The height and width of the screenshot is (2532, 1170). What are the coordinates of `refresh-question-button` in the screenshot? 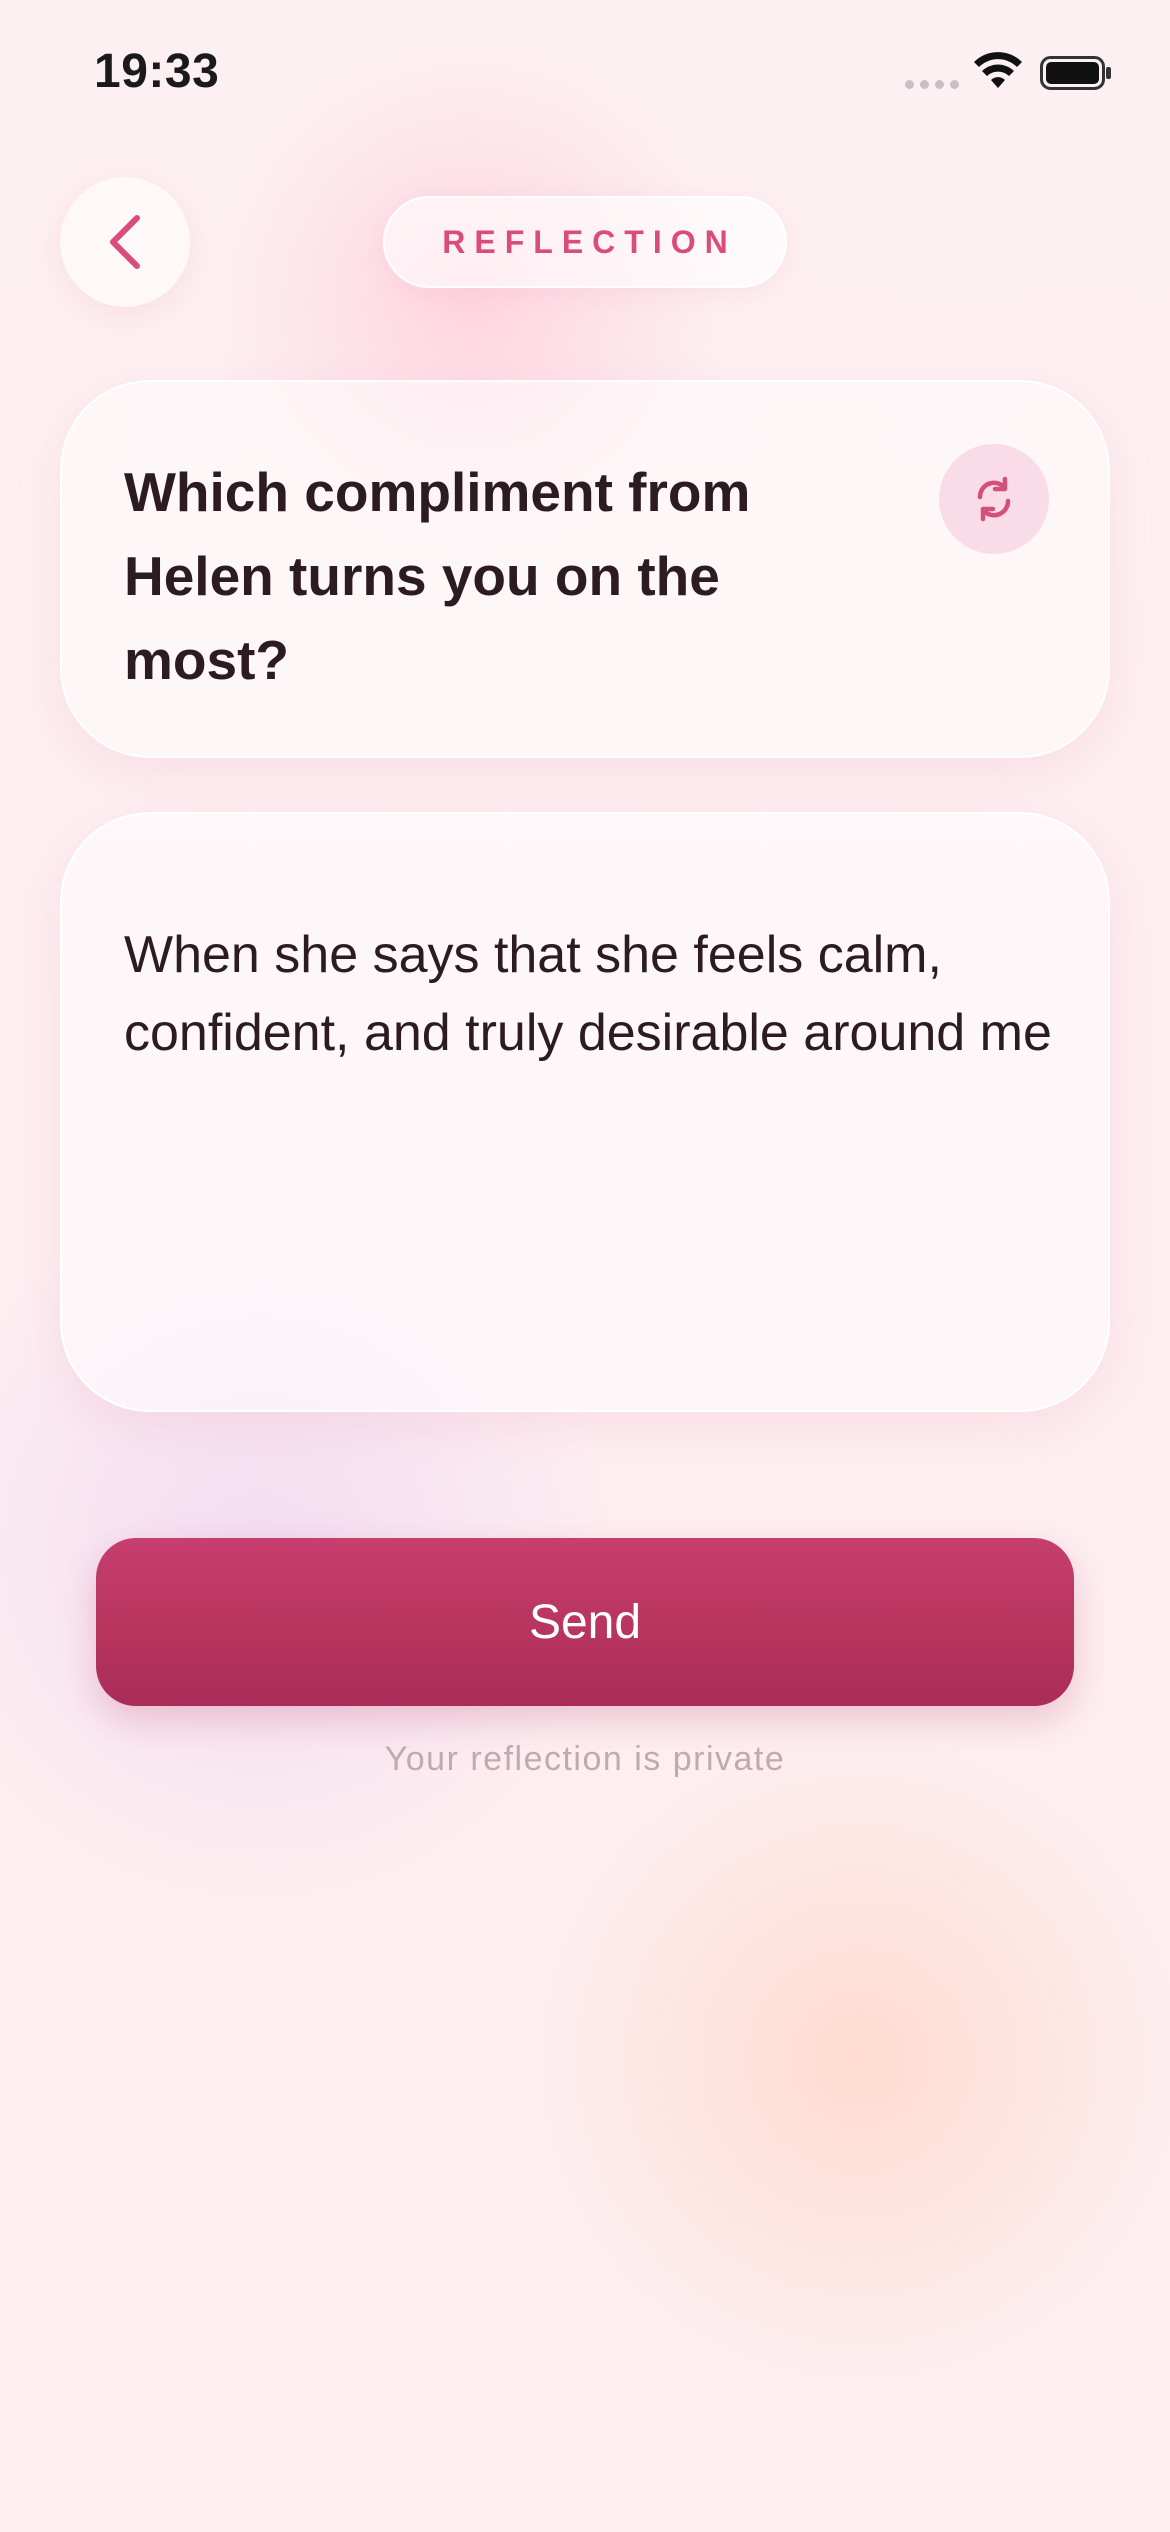 It's located at (994, 499).